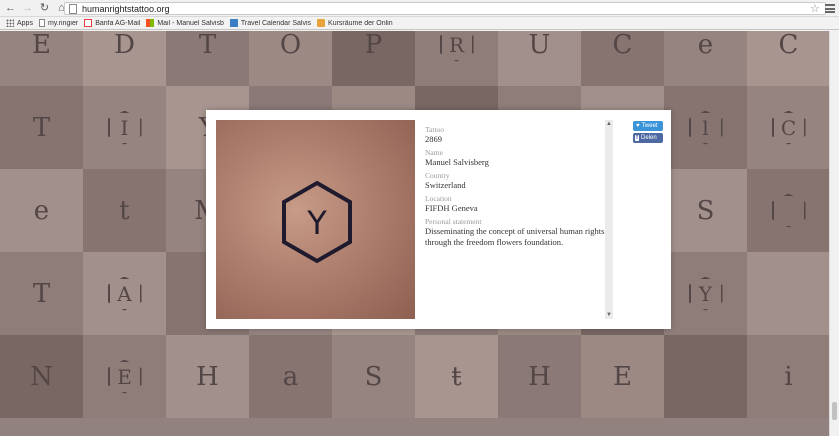 Image resolution: width=839 pixels, height=436 pixels. Describe the element at coordinates (10, 23) in the screenshot. I see `apps-icon` at that location.